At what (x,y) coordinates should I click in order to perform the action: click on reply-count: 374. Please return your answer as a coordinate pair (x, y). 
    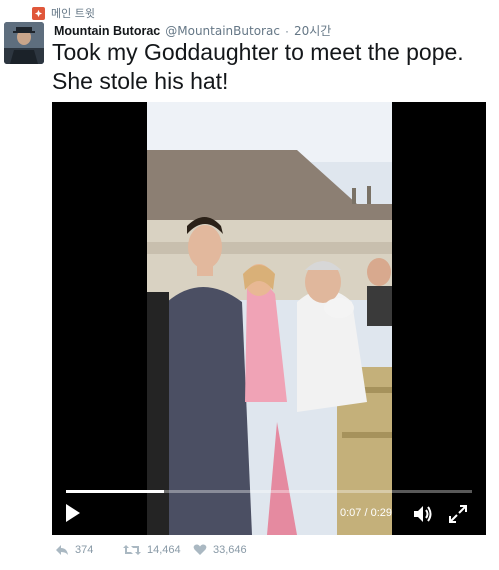
    Looking at the image, I should click on (84, 550).